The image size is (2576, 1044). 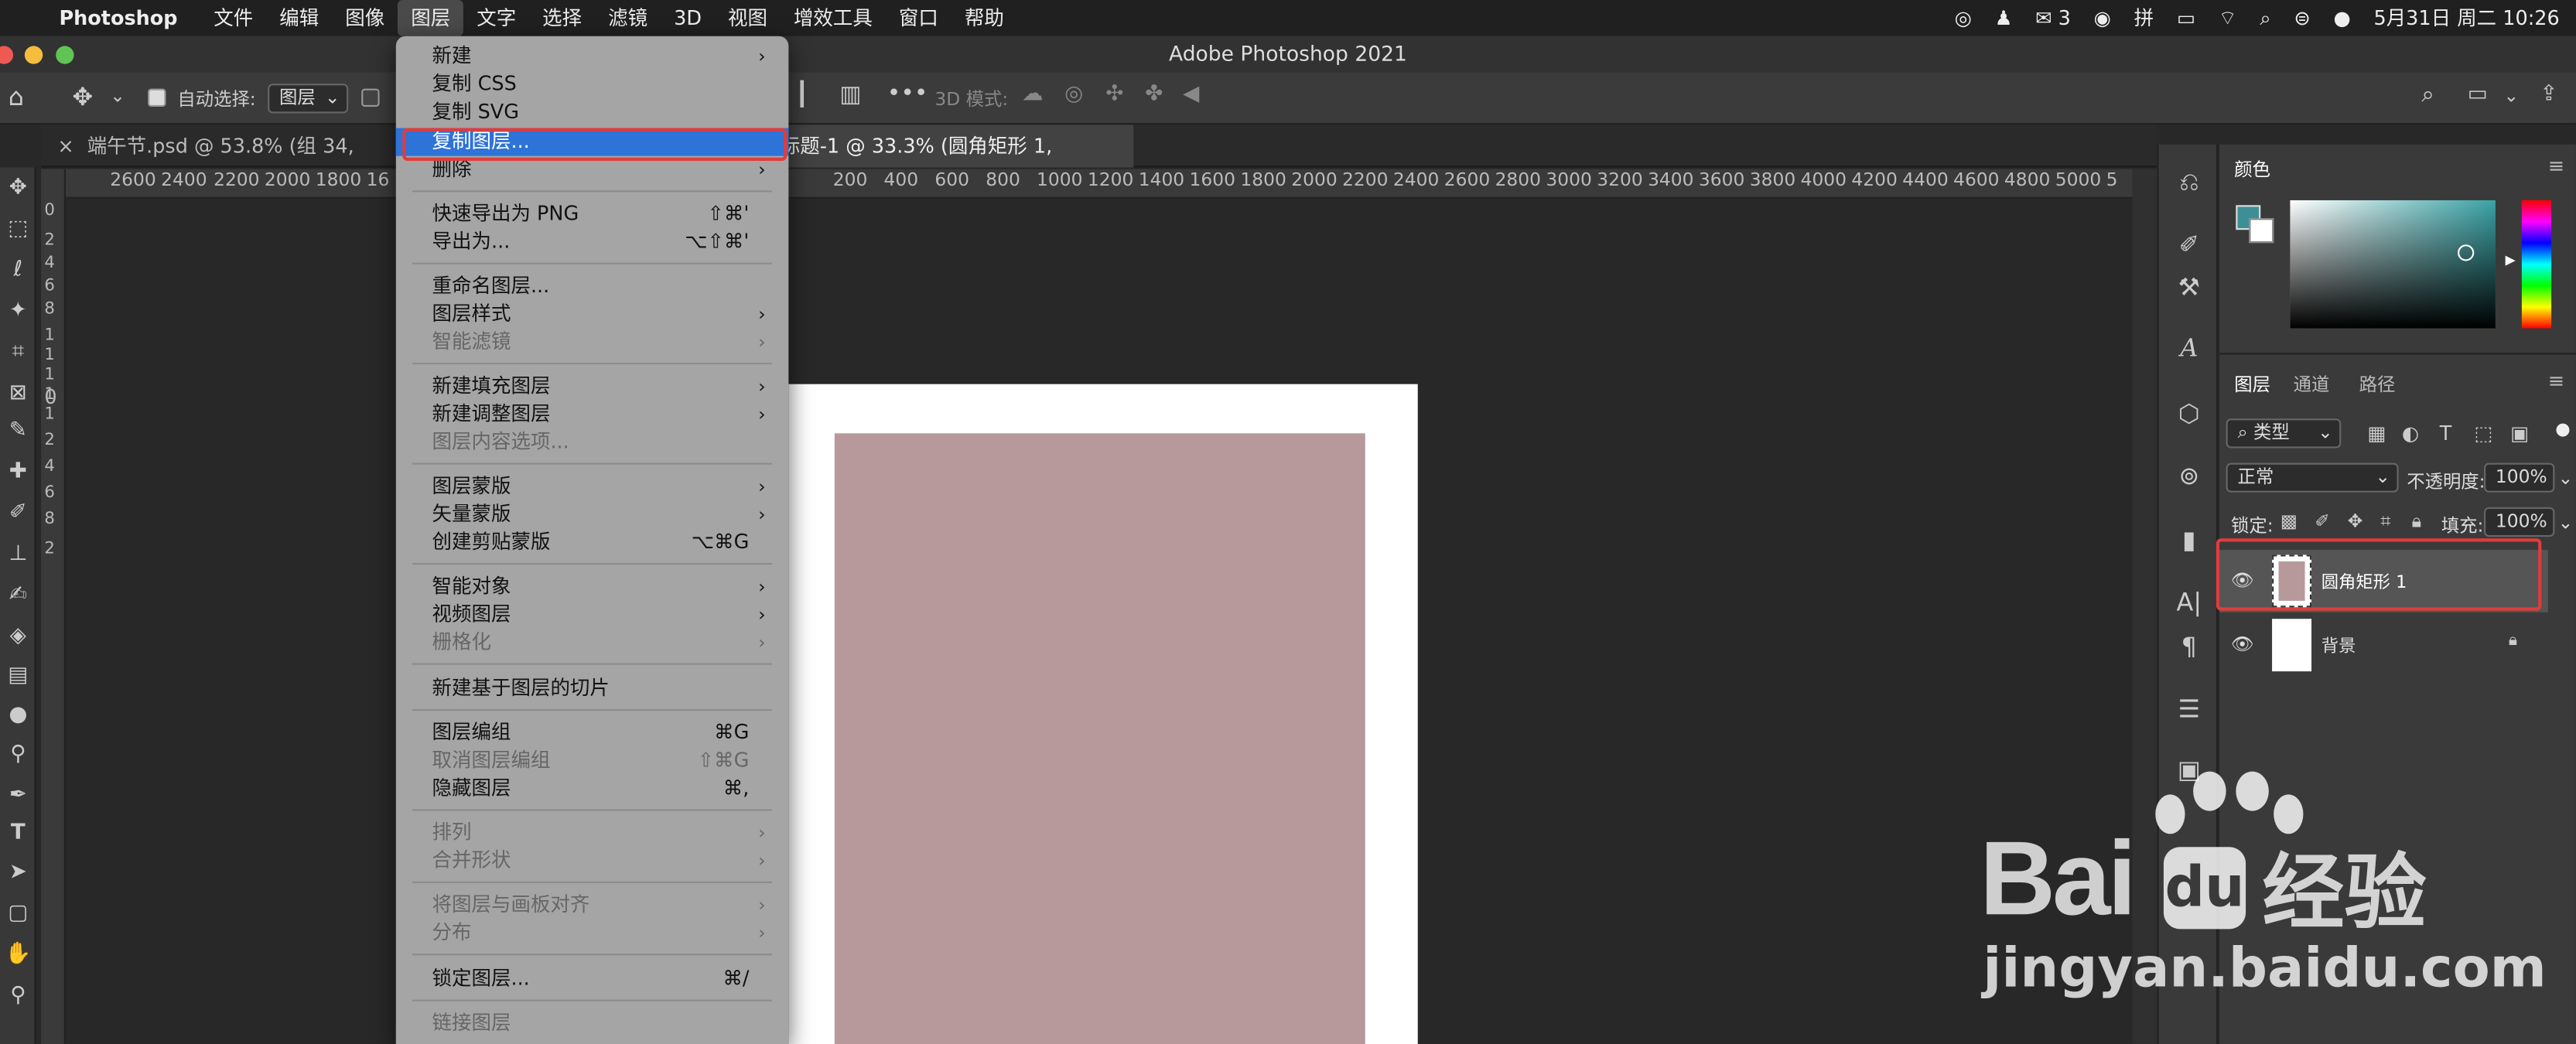 What do you see at coordinates (592, 242) in the screenshot?
I see `menu-item-export-as: 导出为... ⌥⇧⌘'` at bounding box center [592, 242].